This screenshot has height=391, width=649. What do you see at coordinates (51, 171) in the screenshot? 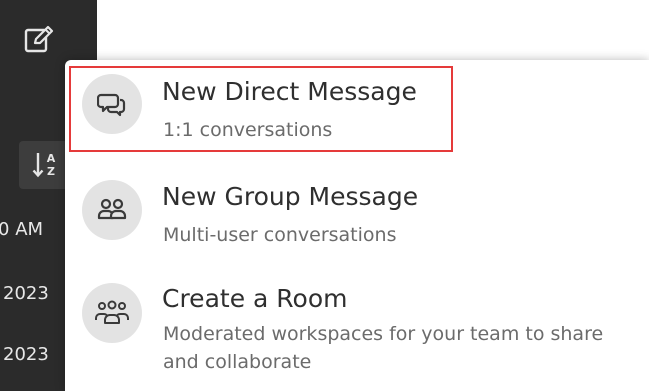
I see `svg-text: Z` at bounding box center [51, 171].